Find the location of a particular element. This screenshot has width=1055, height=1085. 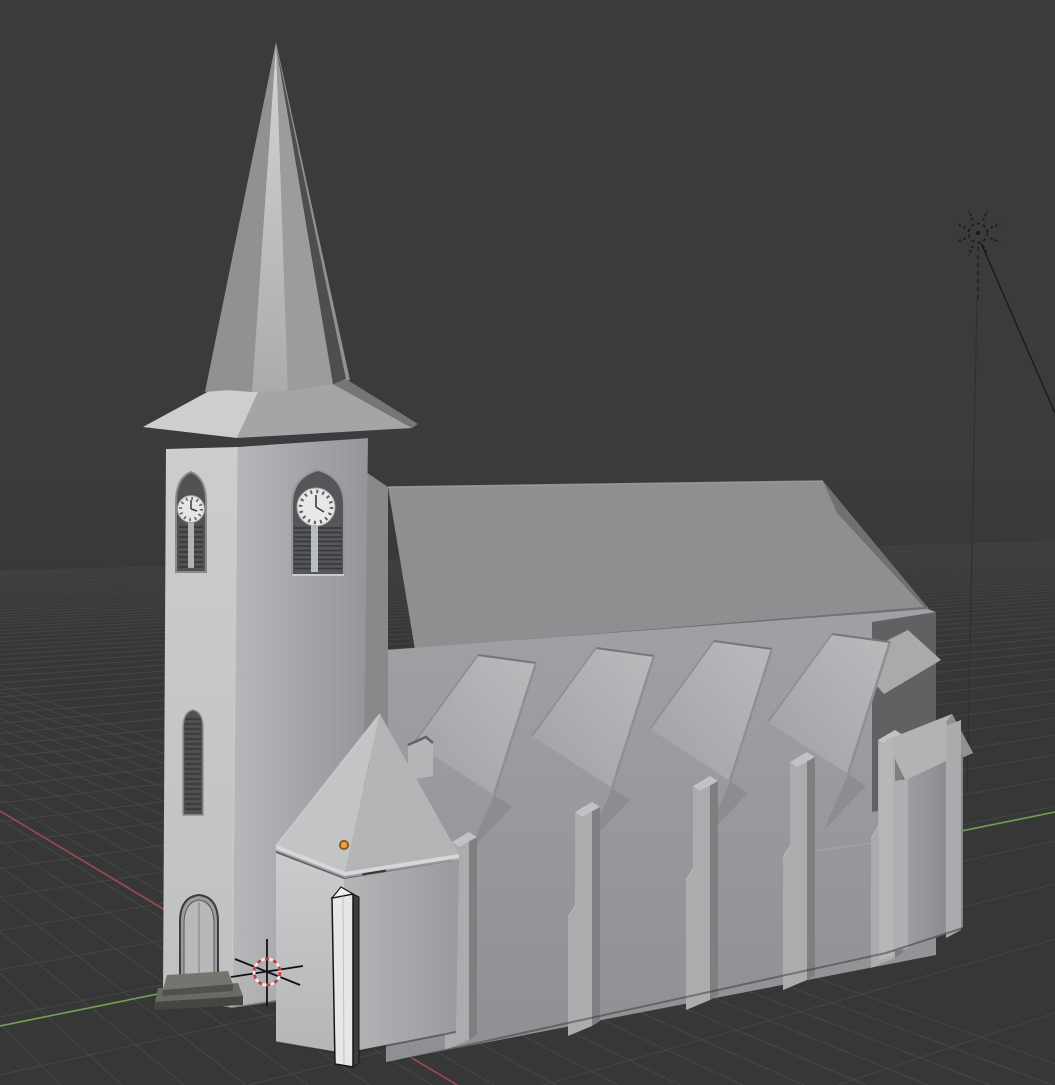

object-origin-point is located at coordinates (343, 844).